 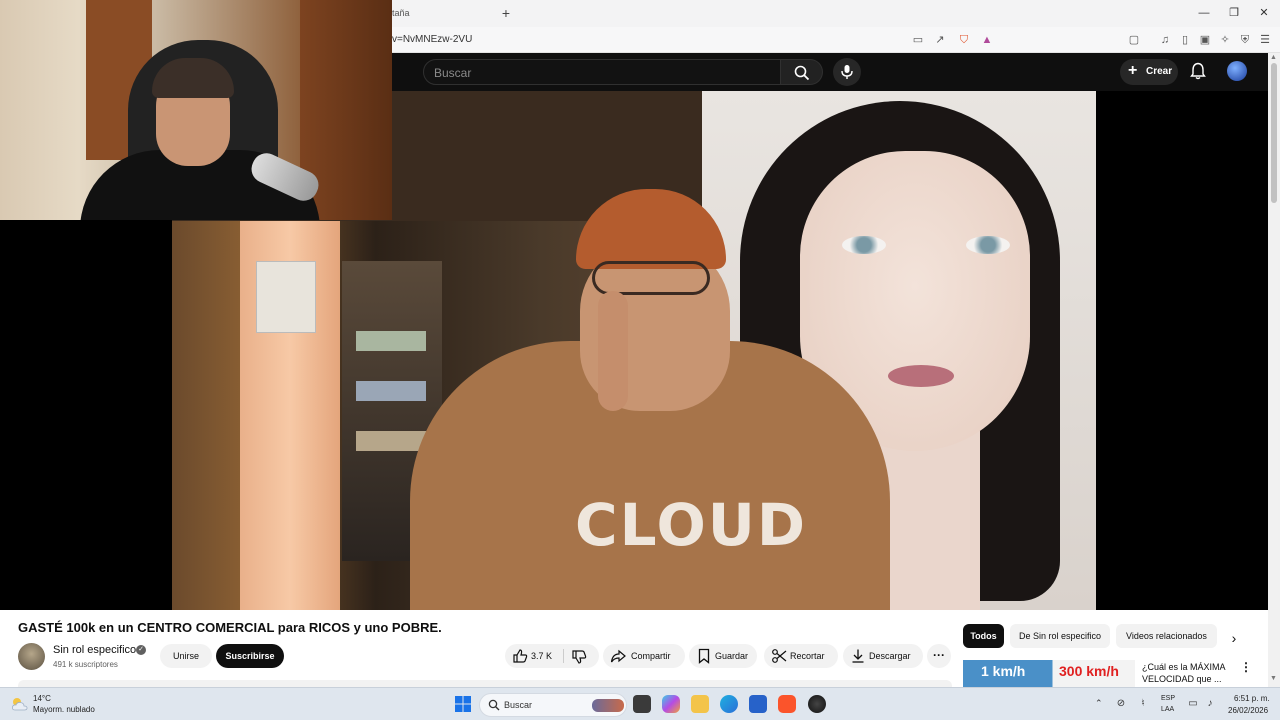 What do you see at coordinates (520, 656) in the screenshot?
I see `thumbs-up-icon` at bounding box center [520, 656].